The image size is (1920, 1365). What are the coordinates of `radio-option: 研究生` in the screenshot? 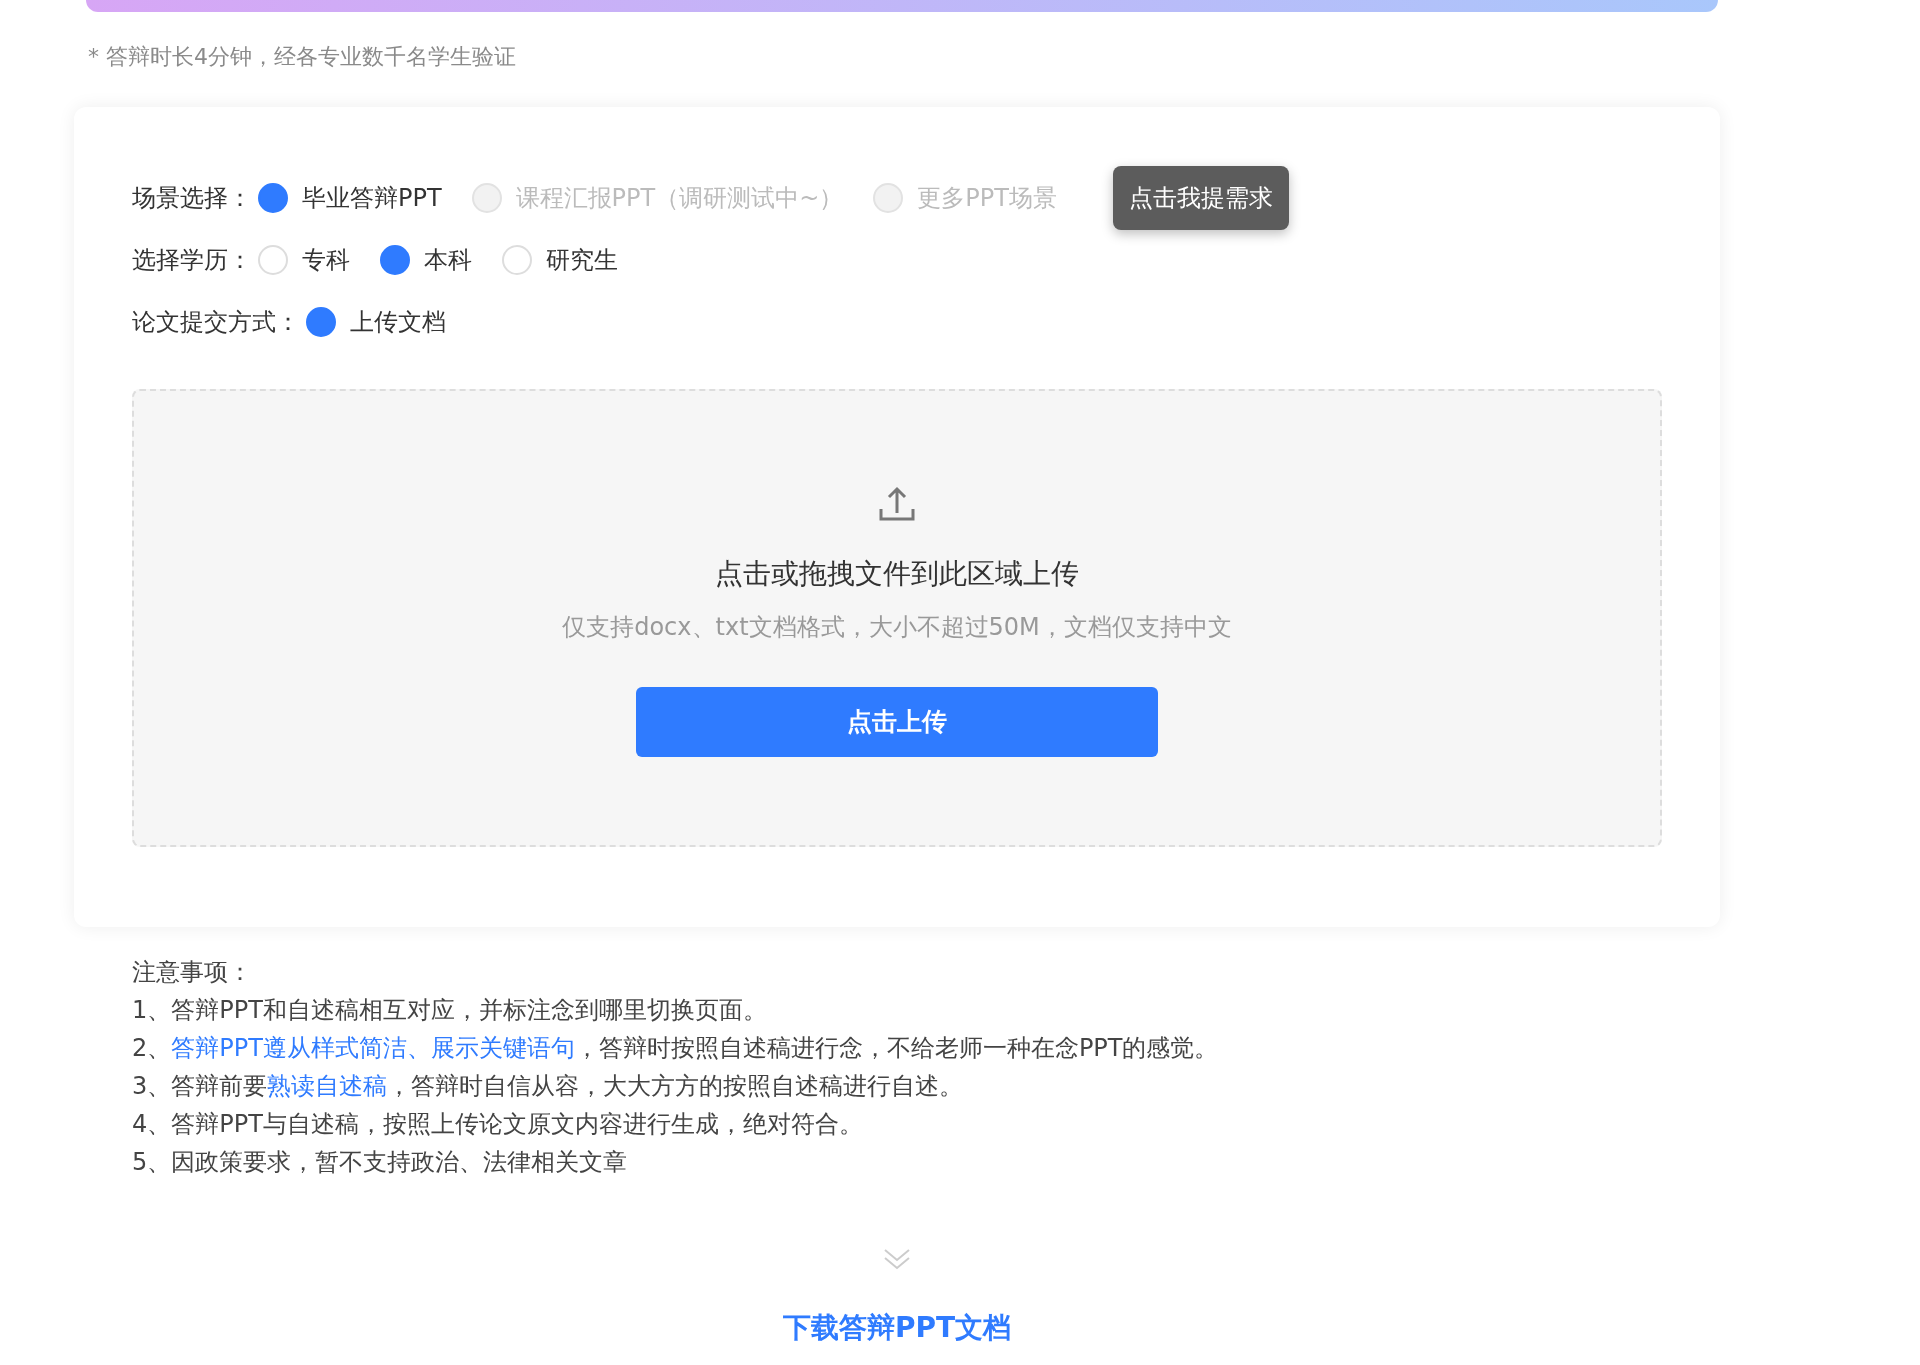 It's located at (560, 260).